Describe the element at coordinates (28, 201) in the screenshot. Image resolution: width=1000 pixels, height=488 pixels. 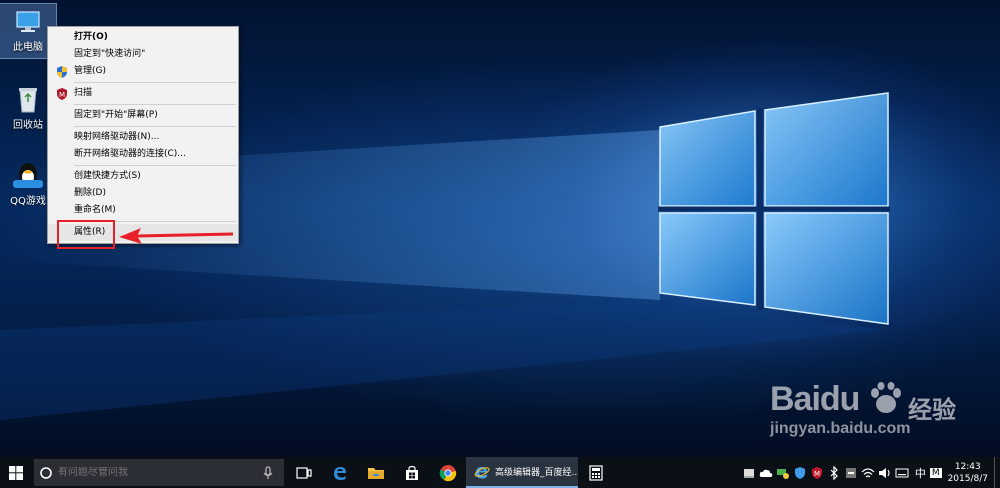
I see `desktop-icon-label: QQ游戏` at that location.